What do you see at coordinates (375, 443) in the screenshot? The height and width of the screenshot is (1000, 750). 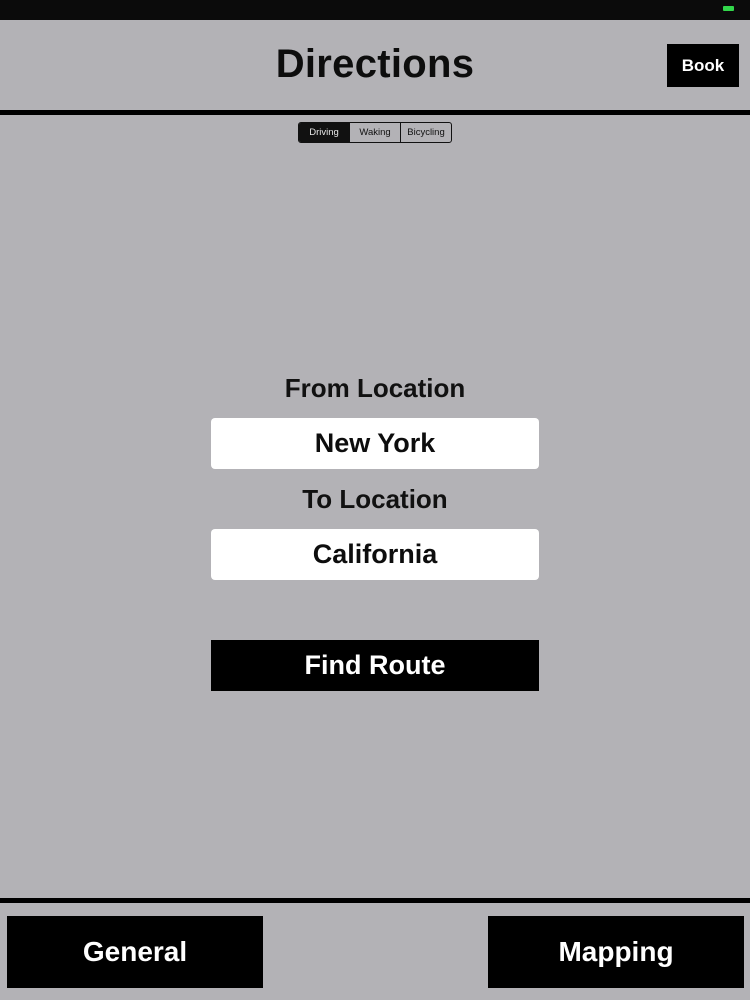 I see `from-location-field: New York` at bounding box center [375, 443].